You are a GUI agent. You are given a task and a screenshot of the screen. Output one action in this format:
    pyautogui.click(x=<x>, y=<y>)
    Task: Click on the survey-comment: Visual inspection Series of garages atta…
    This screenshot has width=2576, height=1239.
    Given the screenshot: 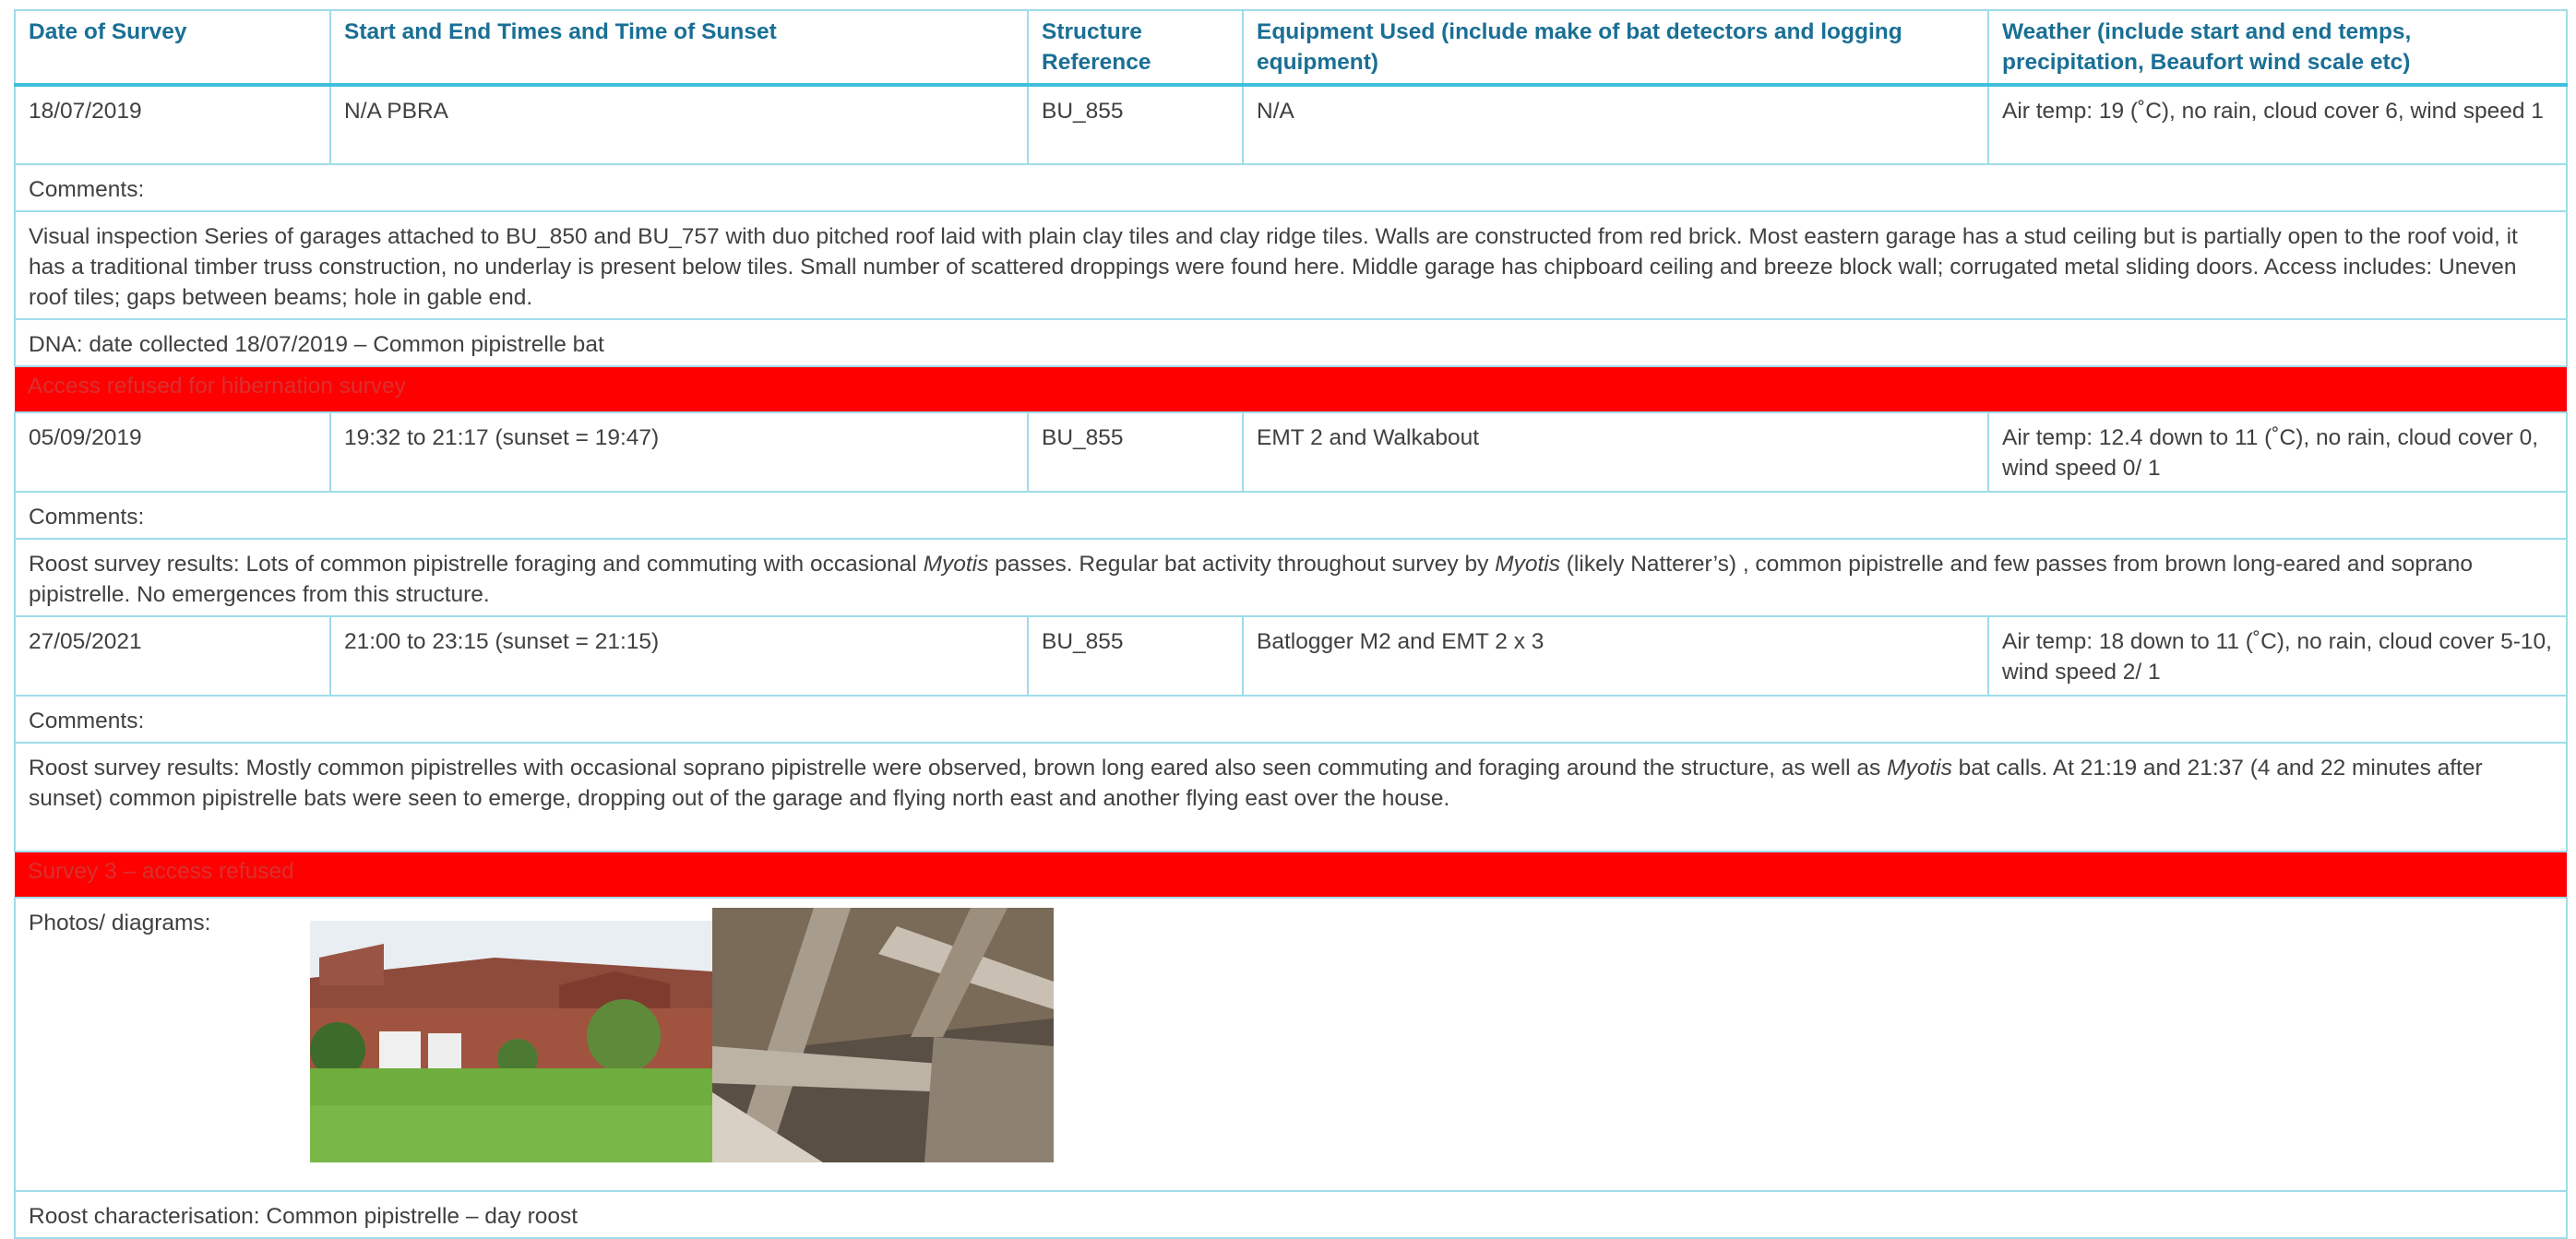 What is the action you would take?
    pyautogui.click(x=1291, y=265)
    